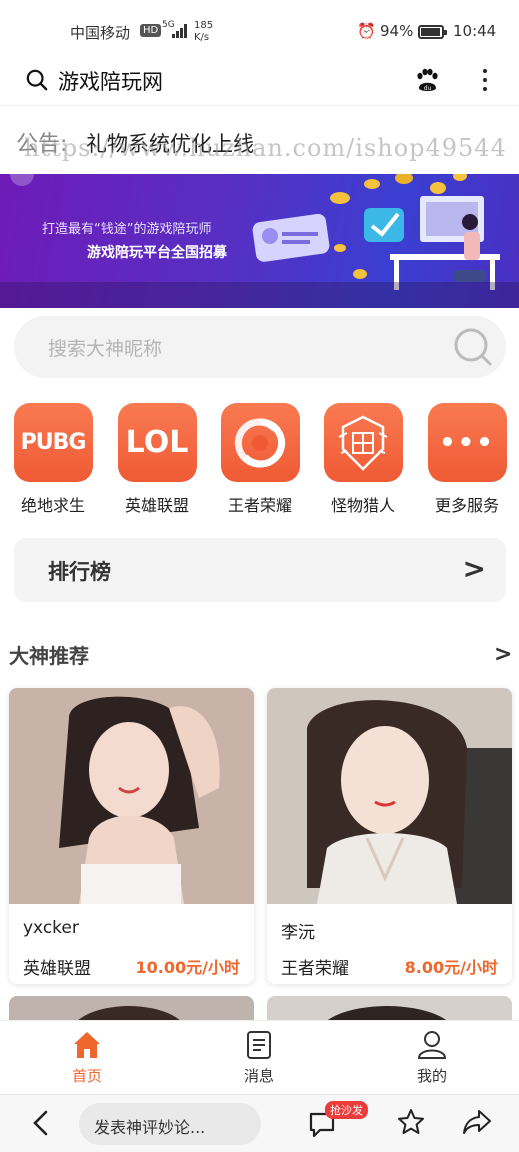 The image size is (519, 1152). Describe the element at coordinates (428, 88) in the screenshot. I see `svg-text: du` at that location.